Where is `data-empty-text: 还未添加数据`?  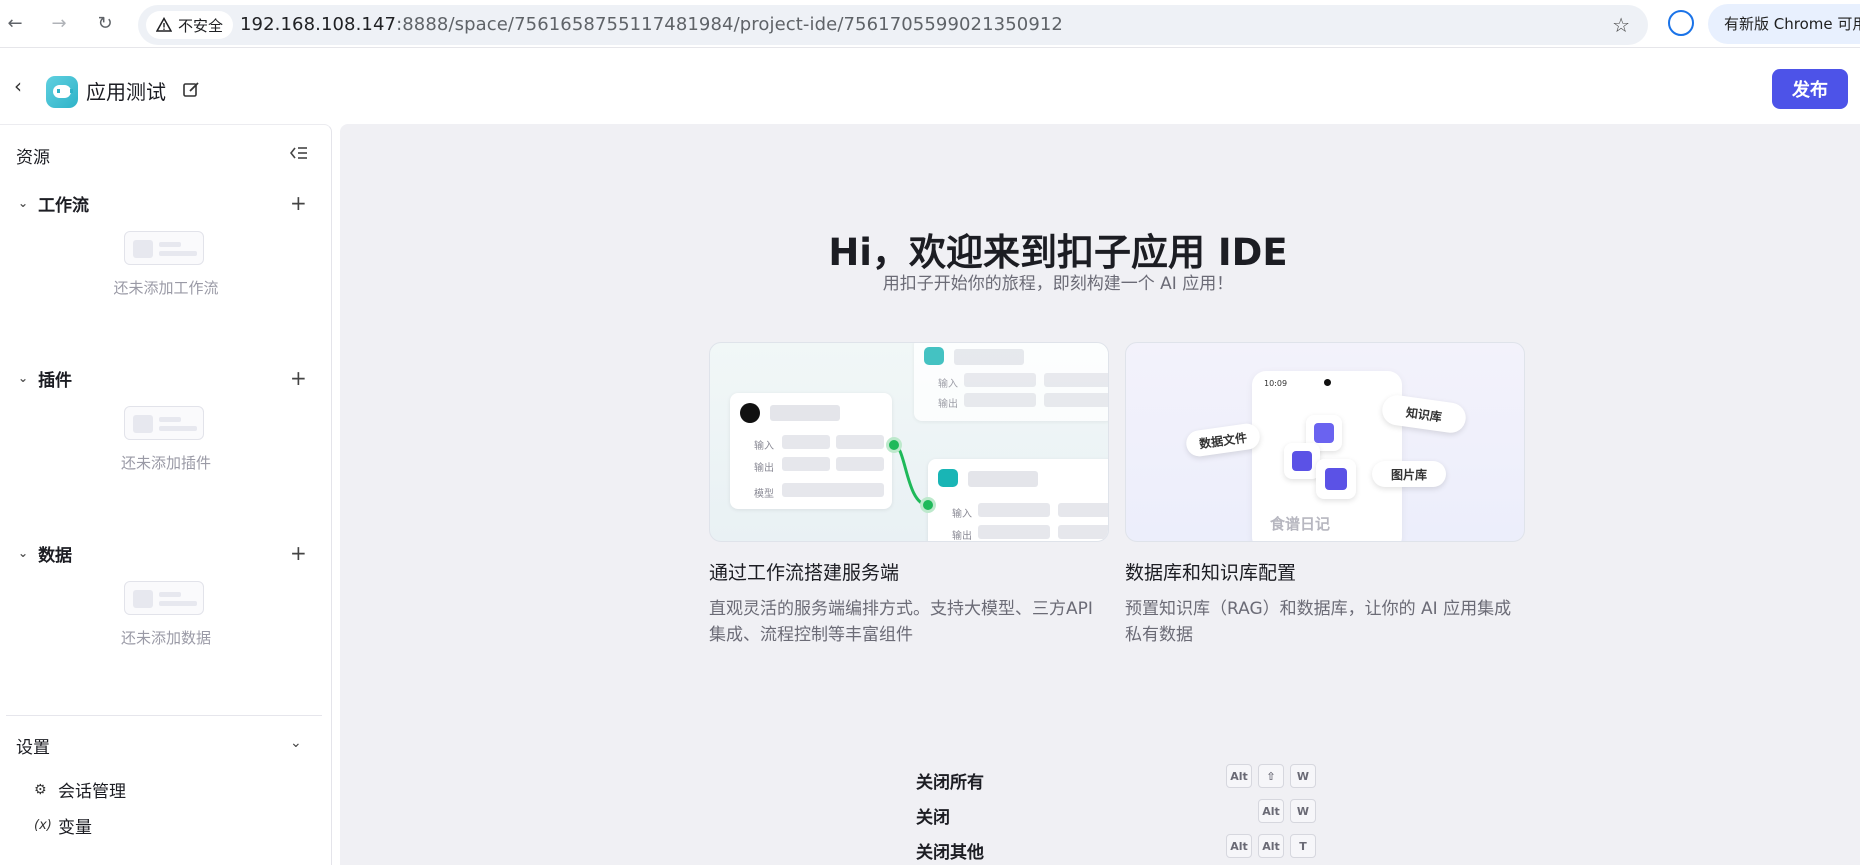 data-empty-text: 还未添加数据 is located at coordinates (165, 638).